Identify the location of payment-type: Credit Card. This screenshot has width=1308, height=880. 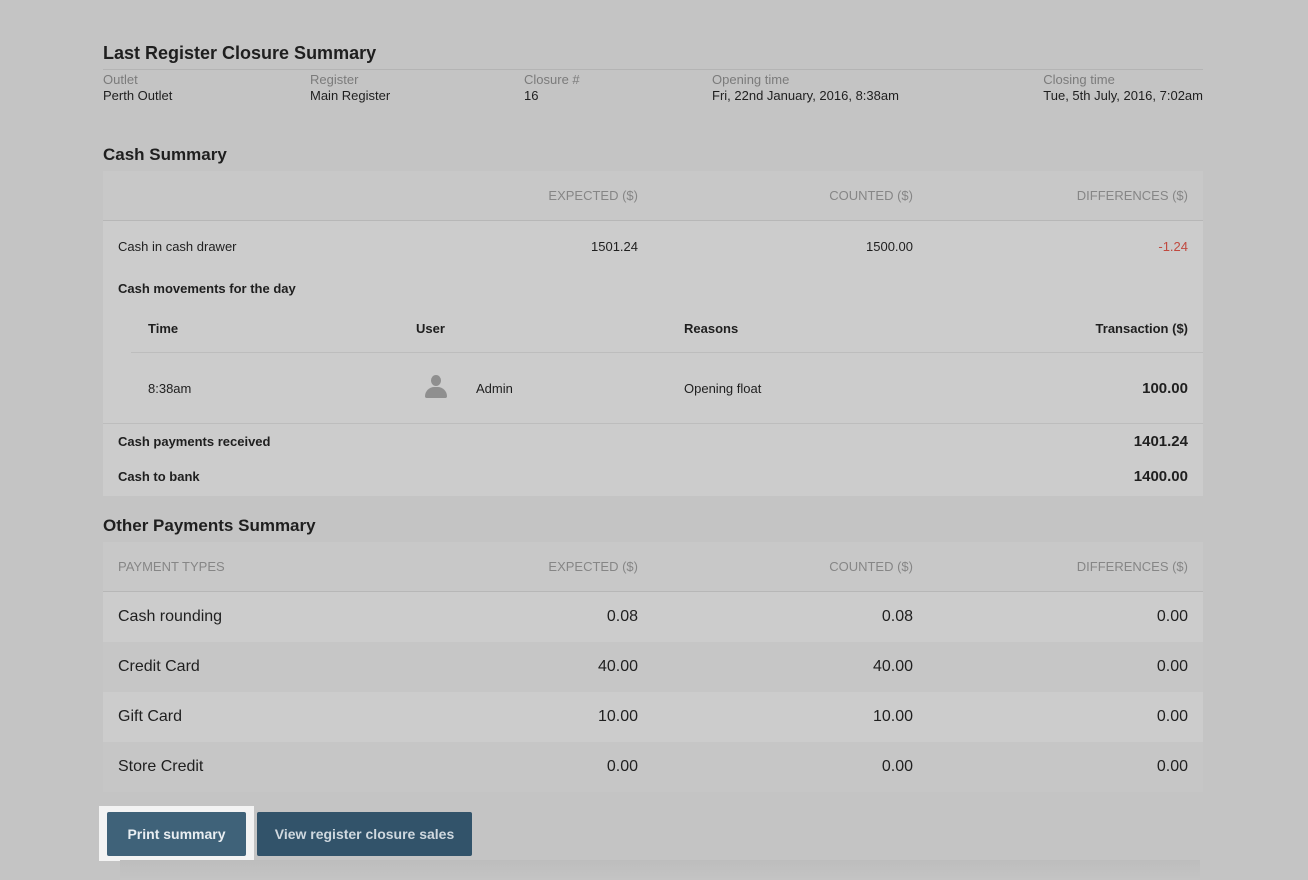
(159, 666).